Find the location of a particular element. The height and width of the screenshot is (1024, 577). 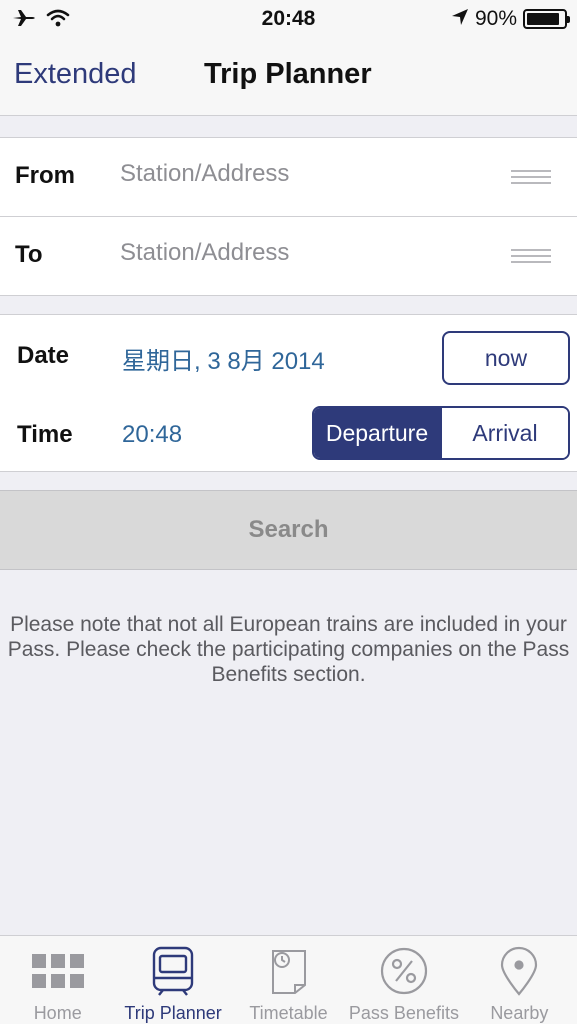

from-row: From is located at coordinates (288, 177).